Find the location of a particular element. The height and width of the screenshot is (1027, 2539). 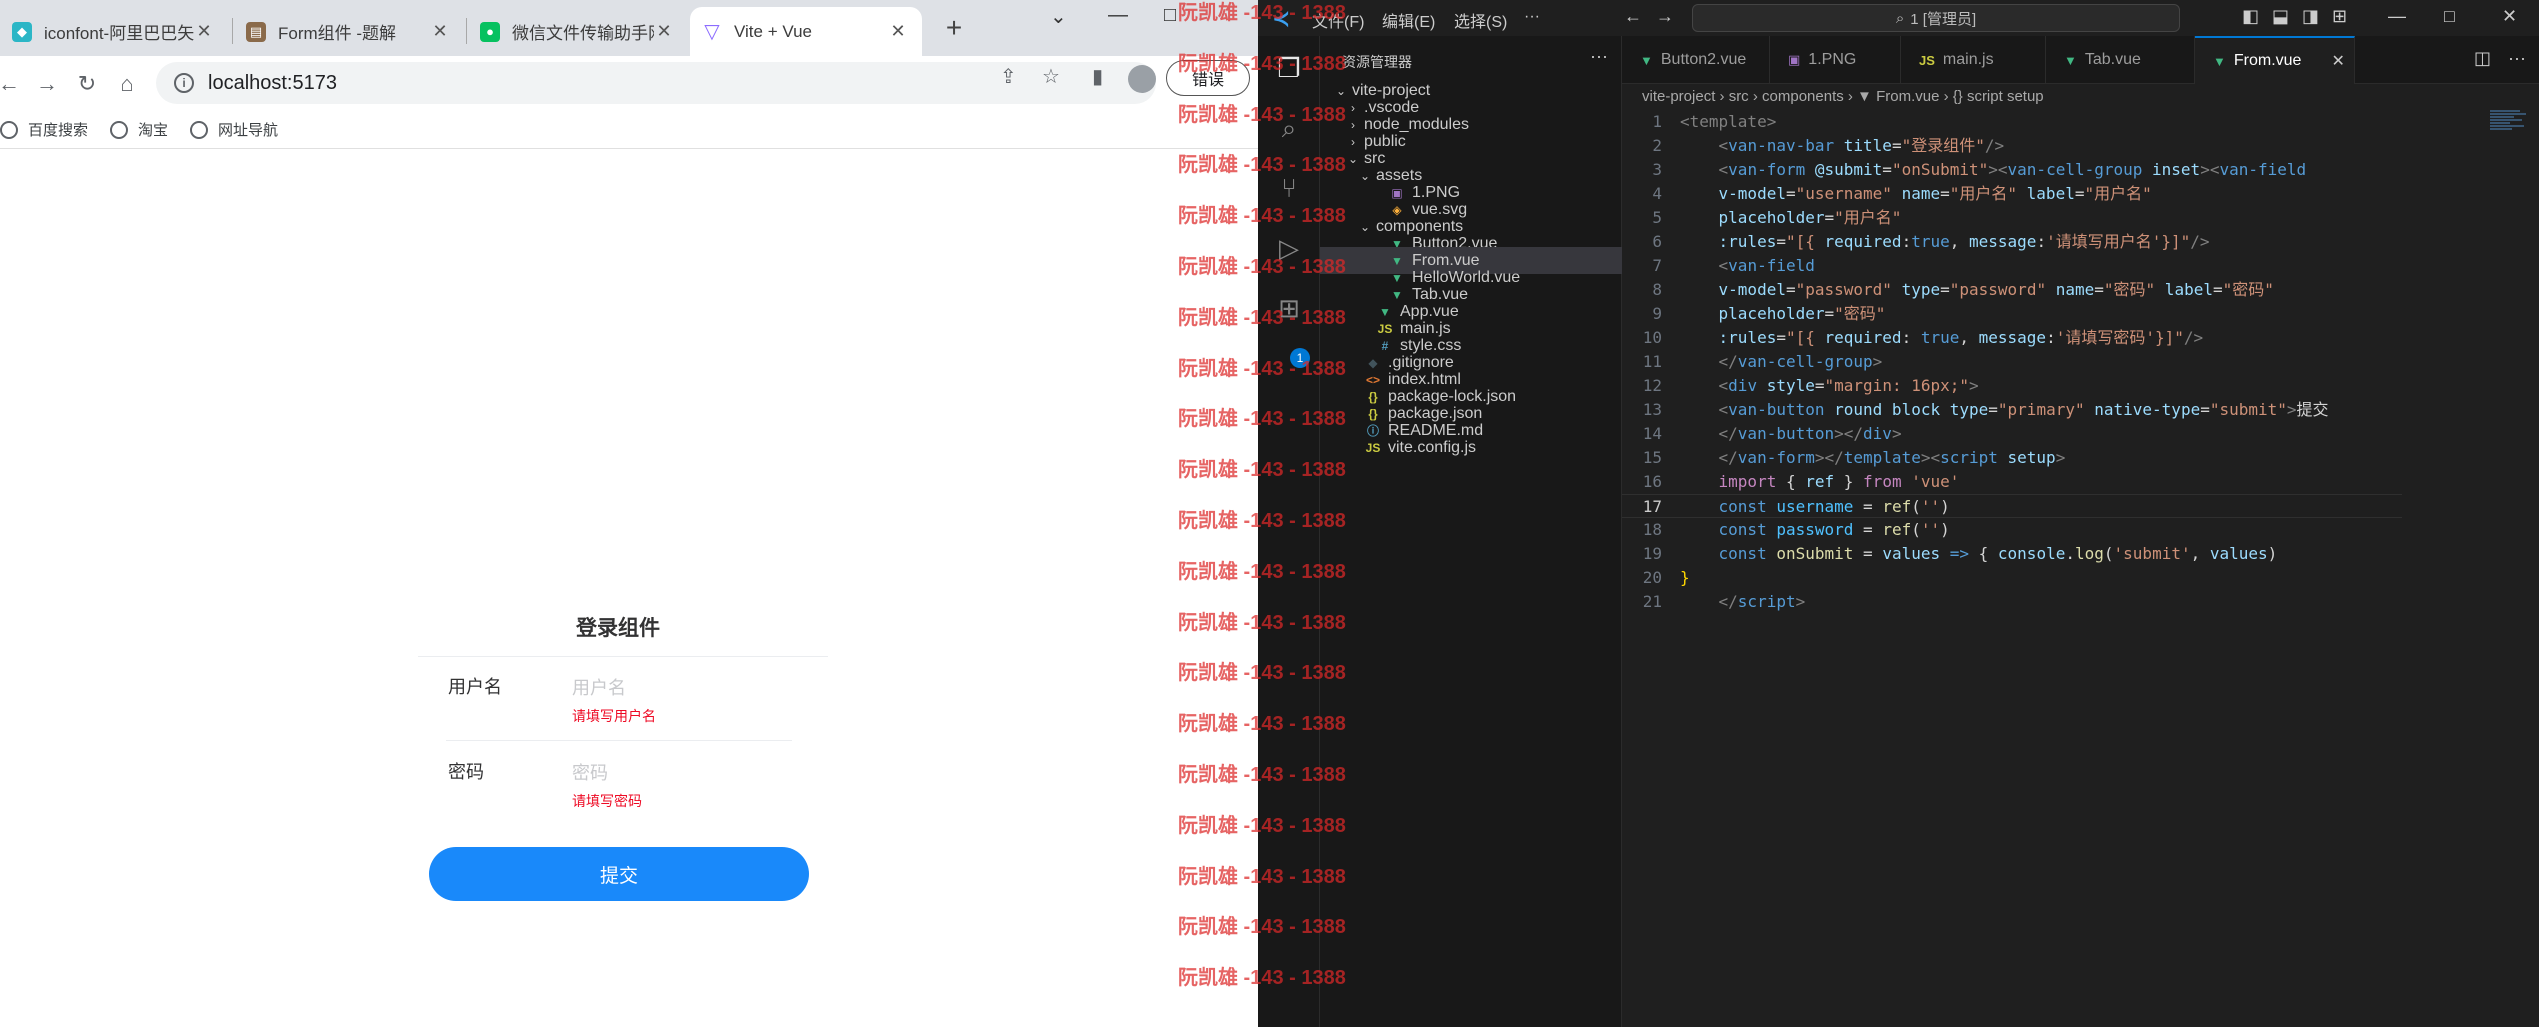

line-number: 18 is located at coordinates (1652, 529).